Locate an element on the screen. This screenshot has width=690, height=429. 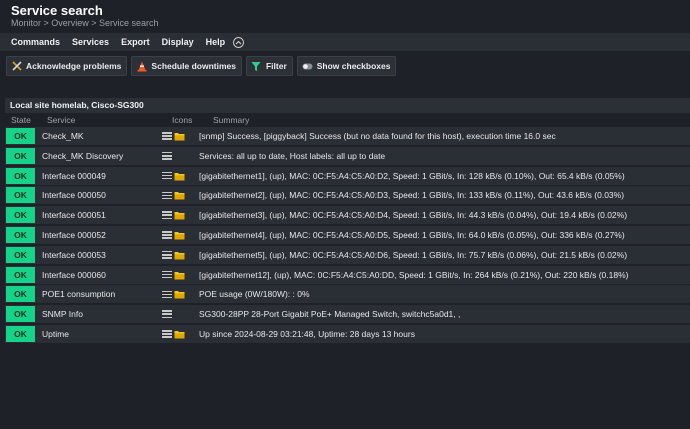
service-name-link: POE1 consumption is located at coordinates (97, 294).